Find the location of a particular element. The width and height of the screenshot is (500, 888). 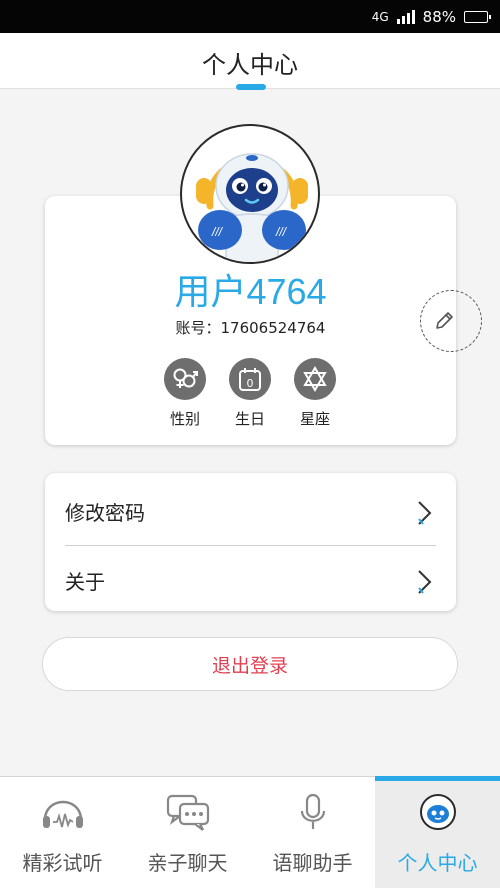

edit-profile-button is located at coordinates (451, 321).